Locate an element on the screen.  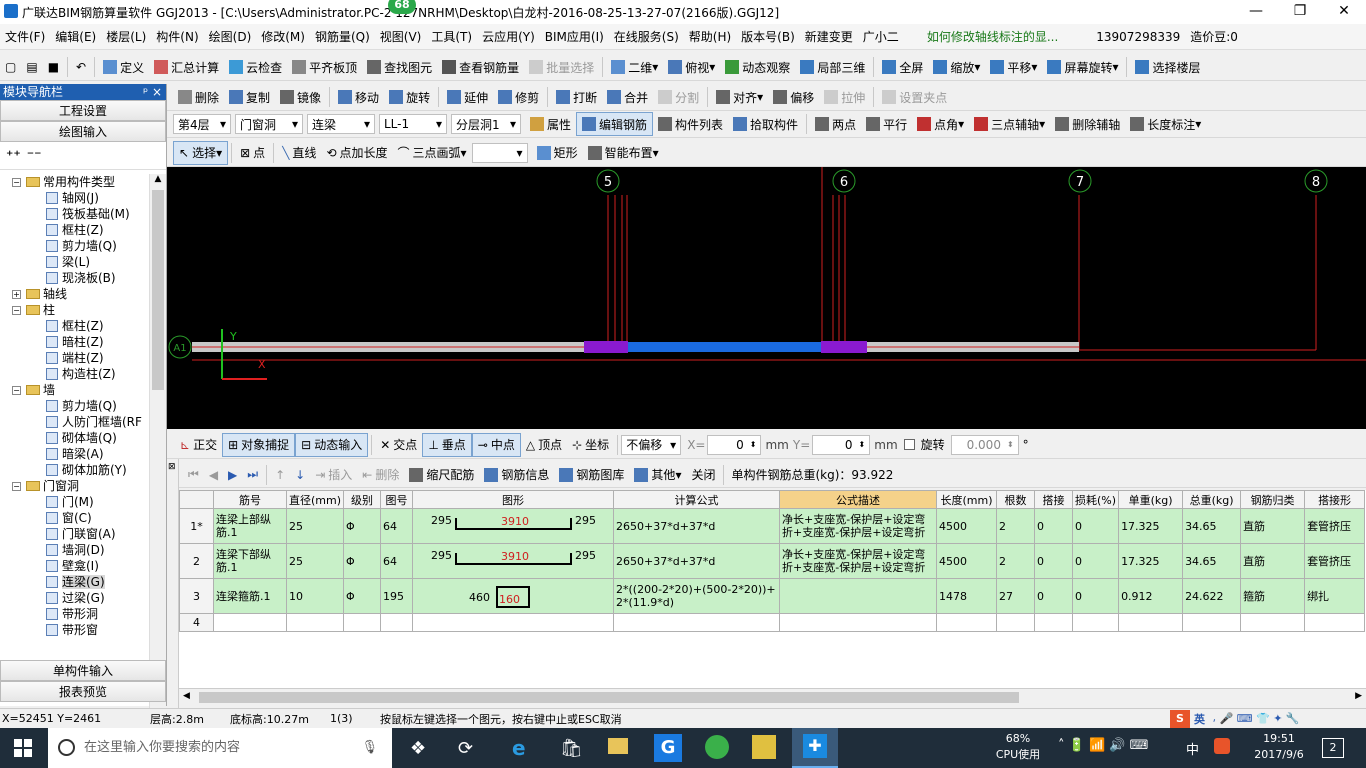
cell-cat: 直筋 is located at coordinates (1273, 526).